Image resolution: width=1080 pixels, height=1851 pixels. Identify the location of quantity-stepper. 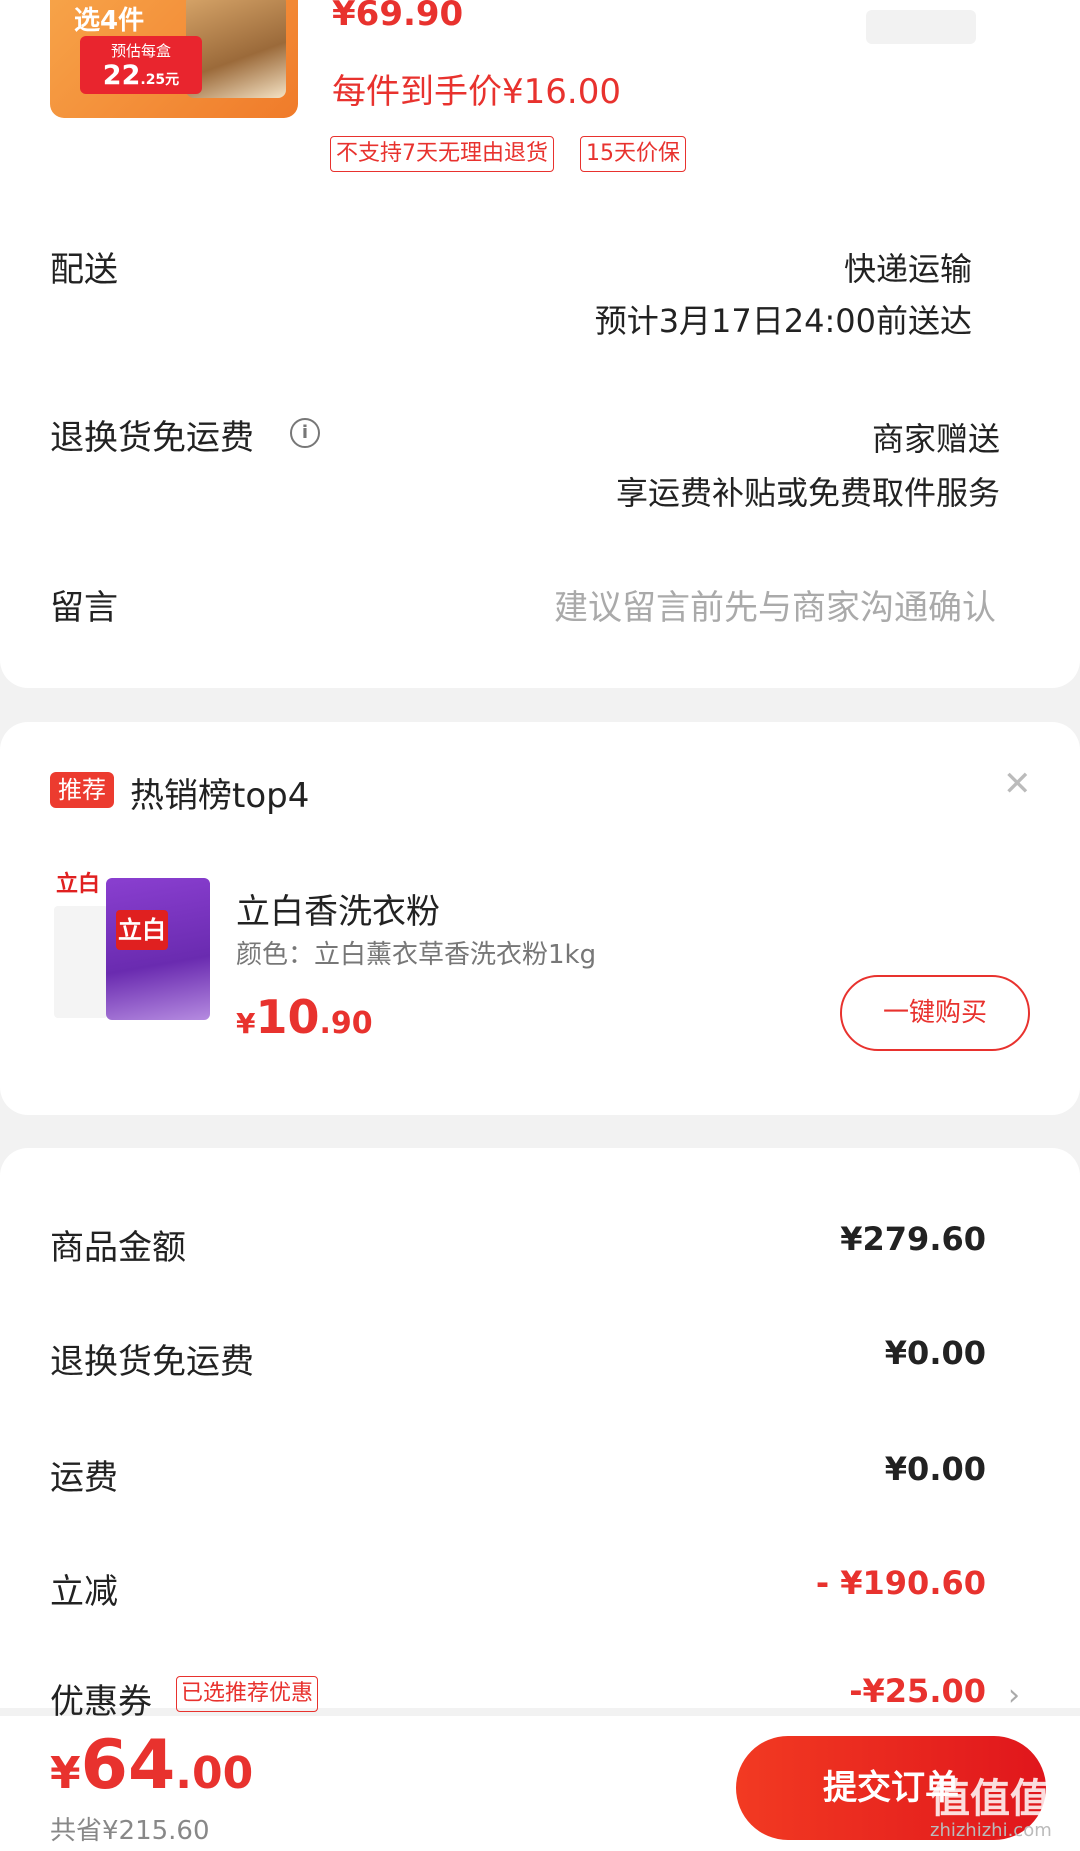
(921, 27).